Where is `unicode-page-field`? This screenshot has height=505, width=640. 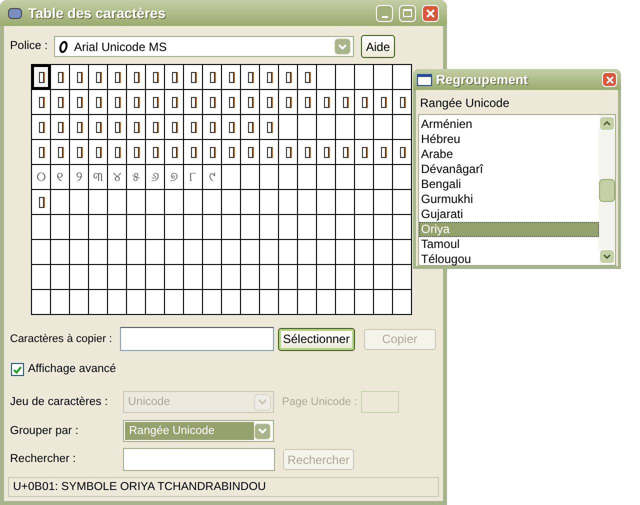
unicode-page-field is located at coordinates (380, 402).